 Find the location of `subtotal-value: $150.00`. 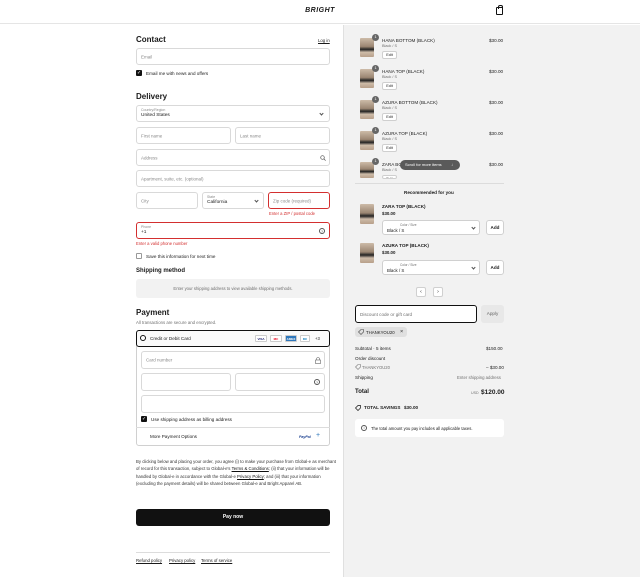

subtotal-value: $150.00 is located at coordinates (494, 348).